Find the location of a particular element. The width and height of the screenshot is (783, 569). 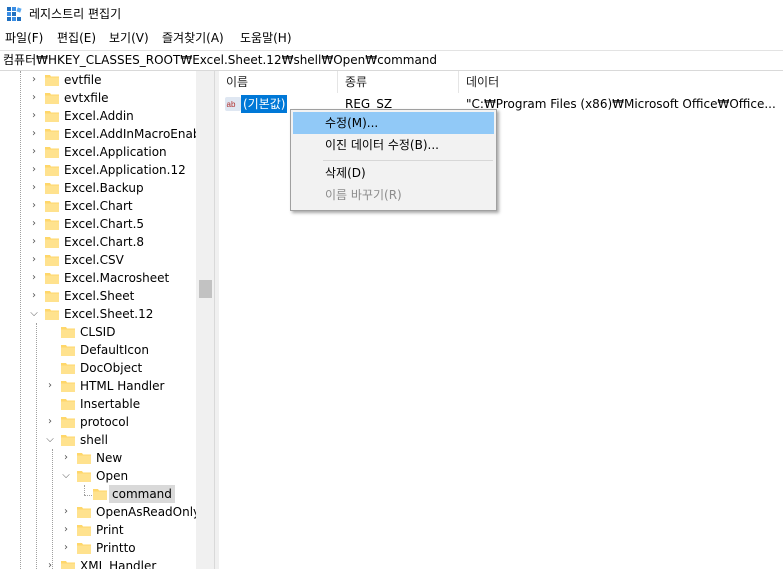

context-item-rename: 이름 바꾸기(R) is located at coordinates (393, 195).